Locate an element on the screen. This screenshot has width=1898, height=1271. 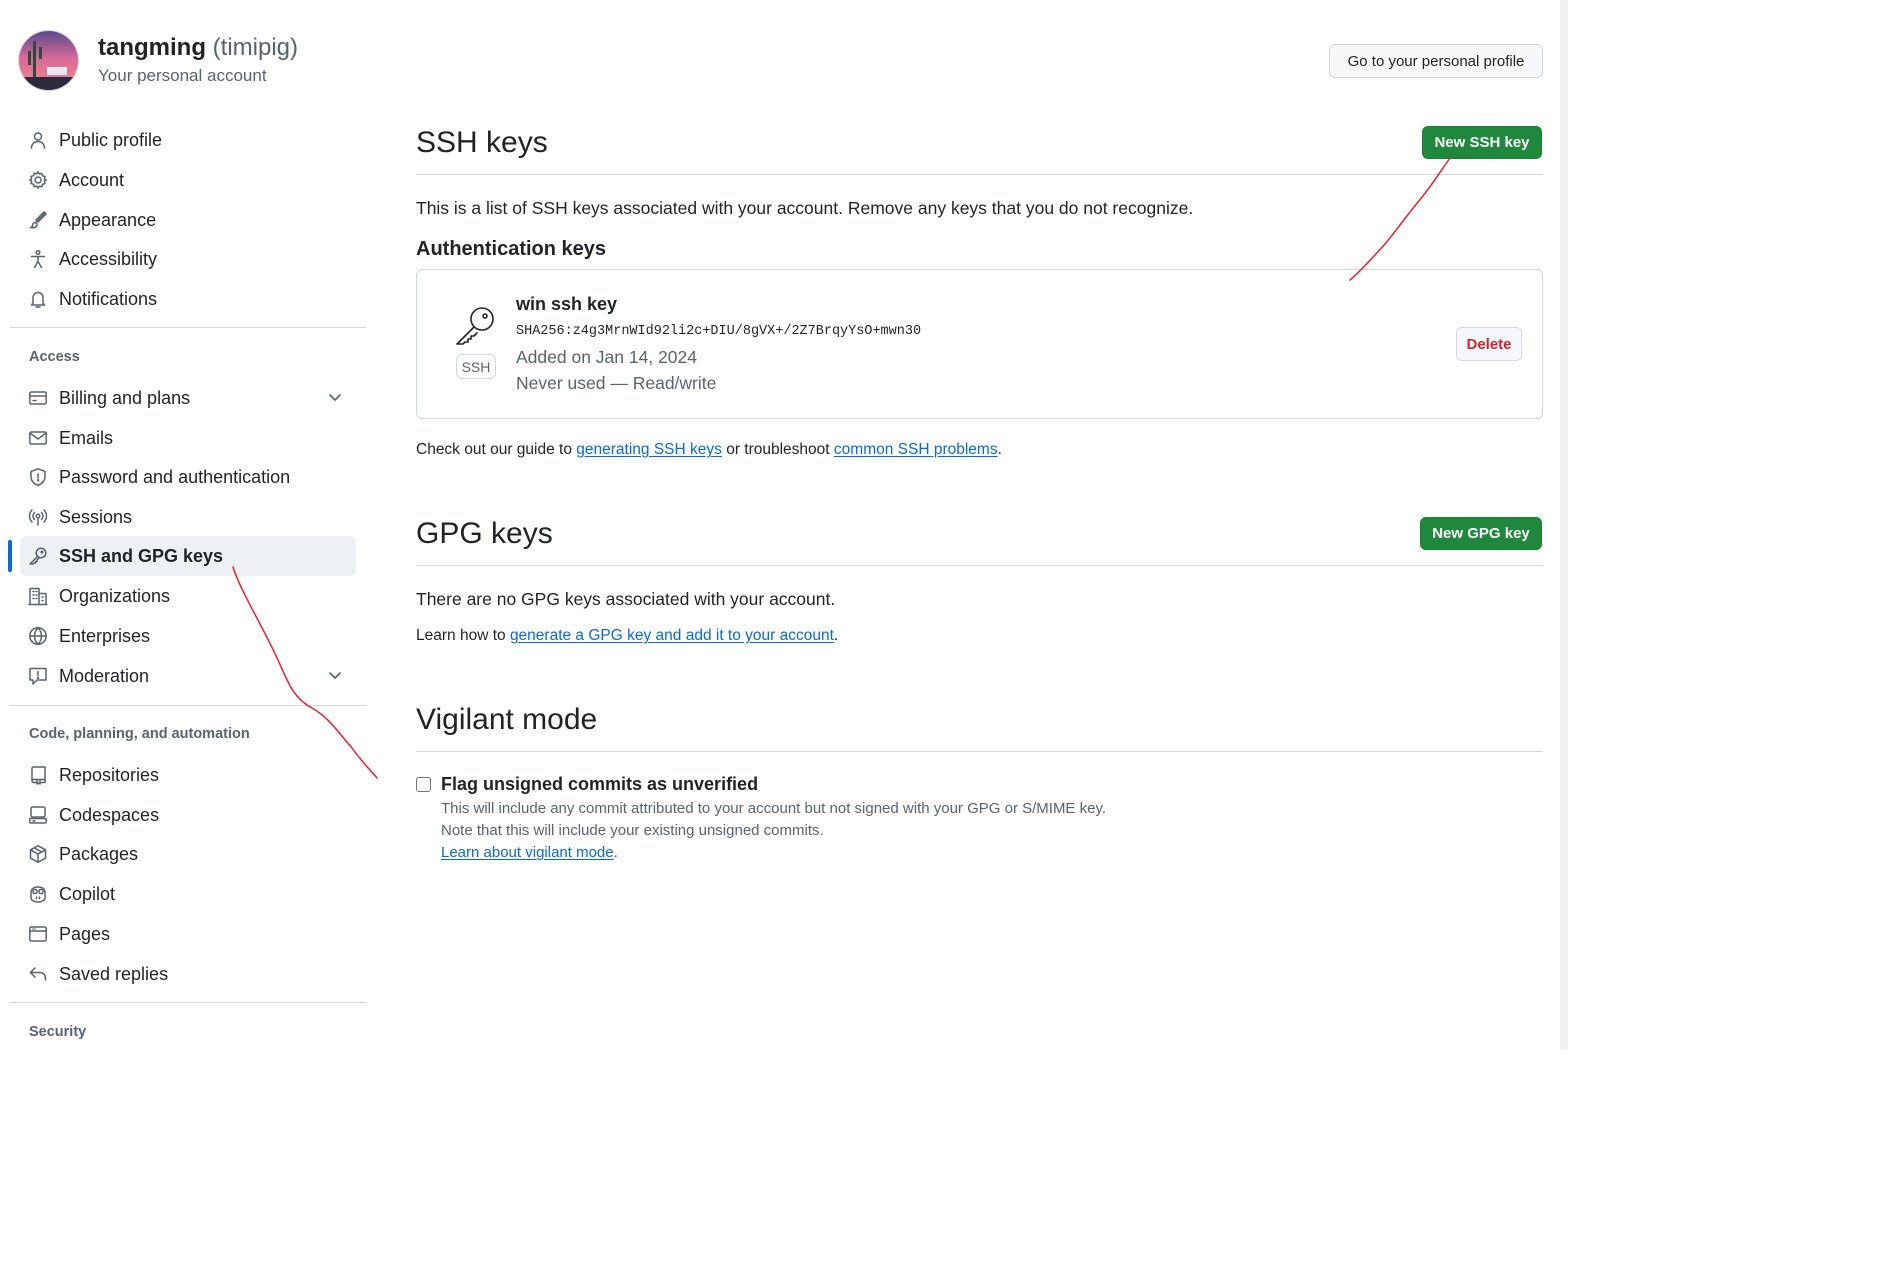
delete-ssh-key-button: Delete is located at coordinates (1489, 344).